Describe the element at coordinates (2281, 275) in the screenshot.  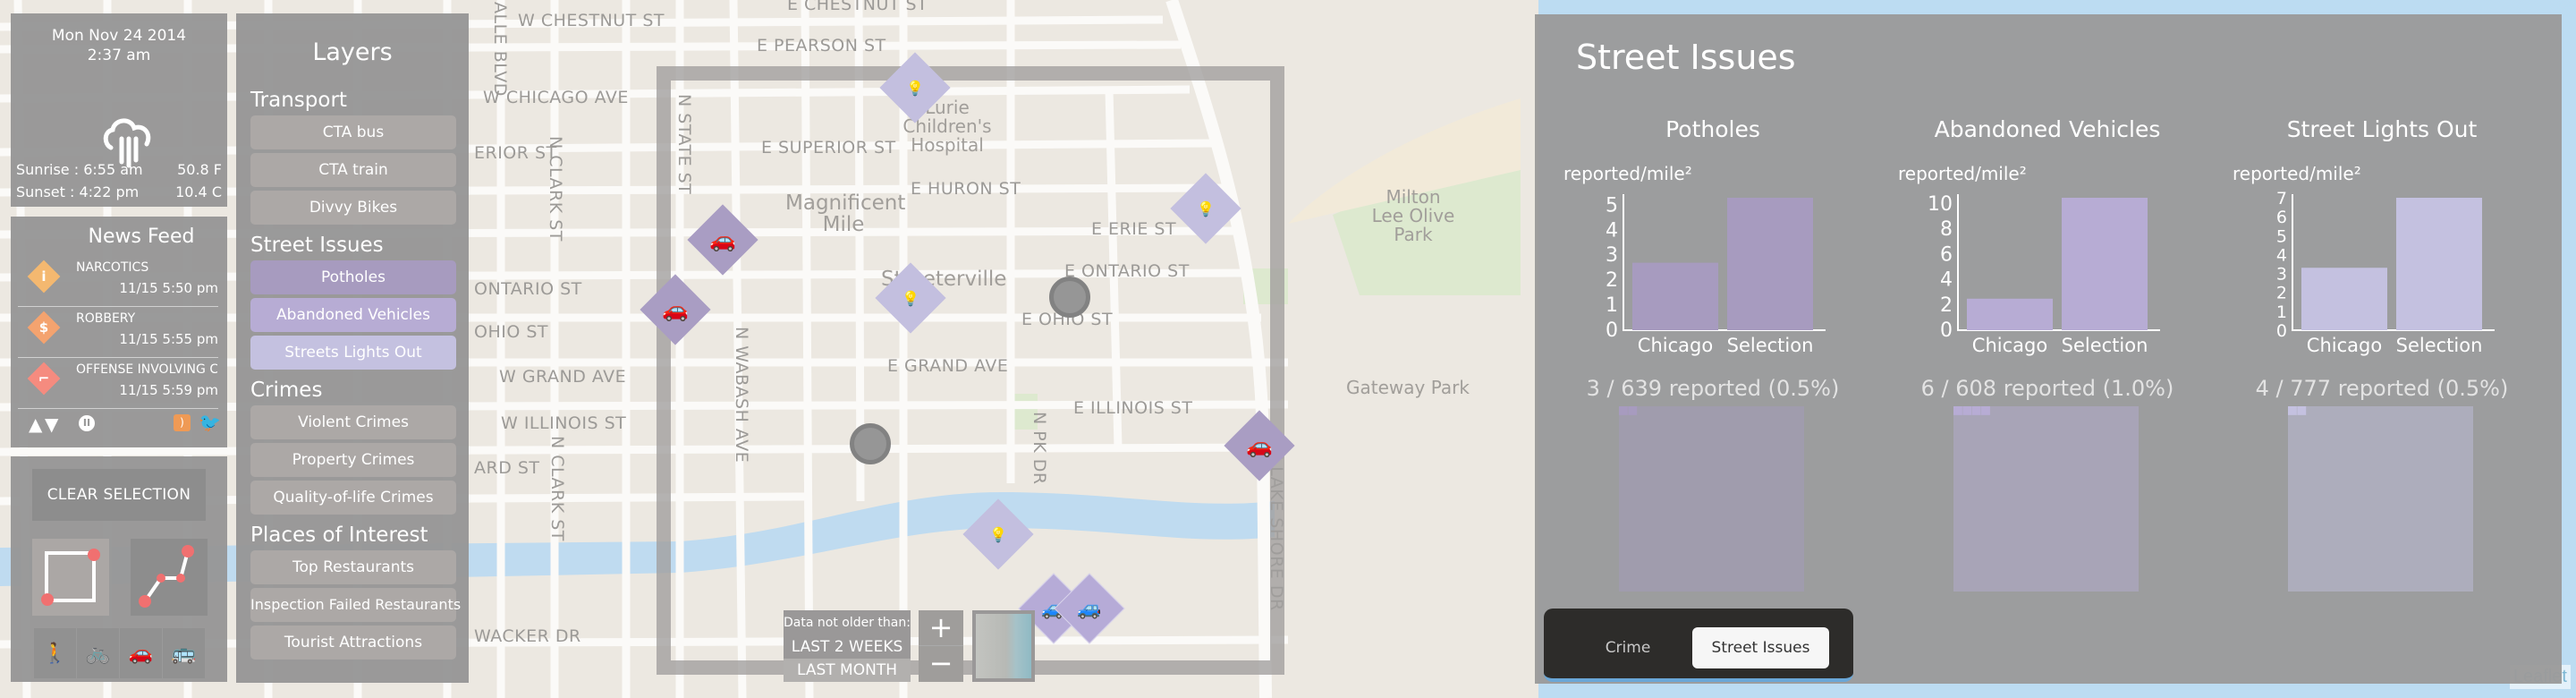
I see `y-tick-label: 3` at that location.